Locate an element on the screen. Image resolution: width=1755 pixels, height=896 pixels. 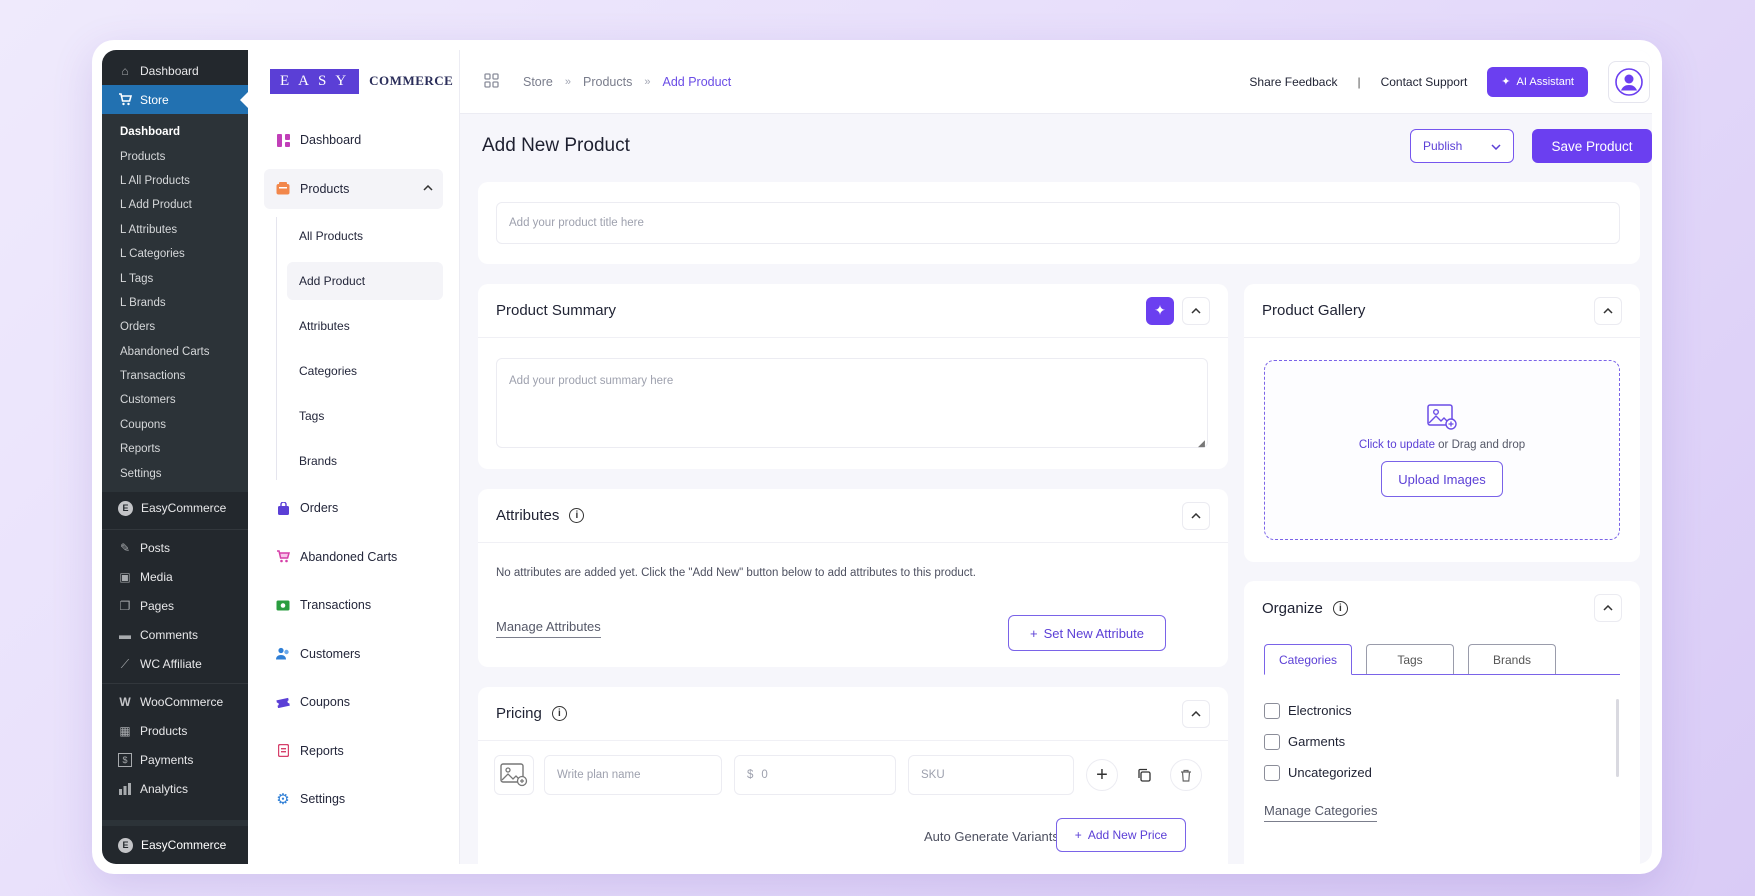
pricing-header: Pricing i is located at coordinates (853, 714).